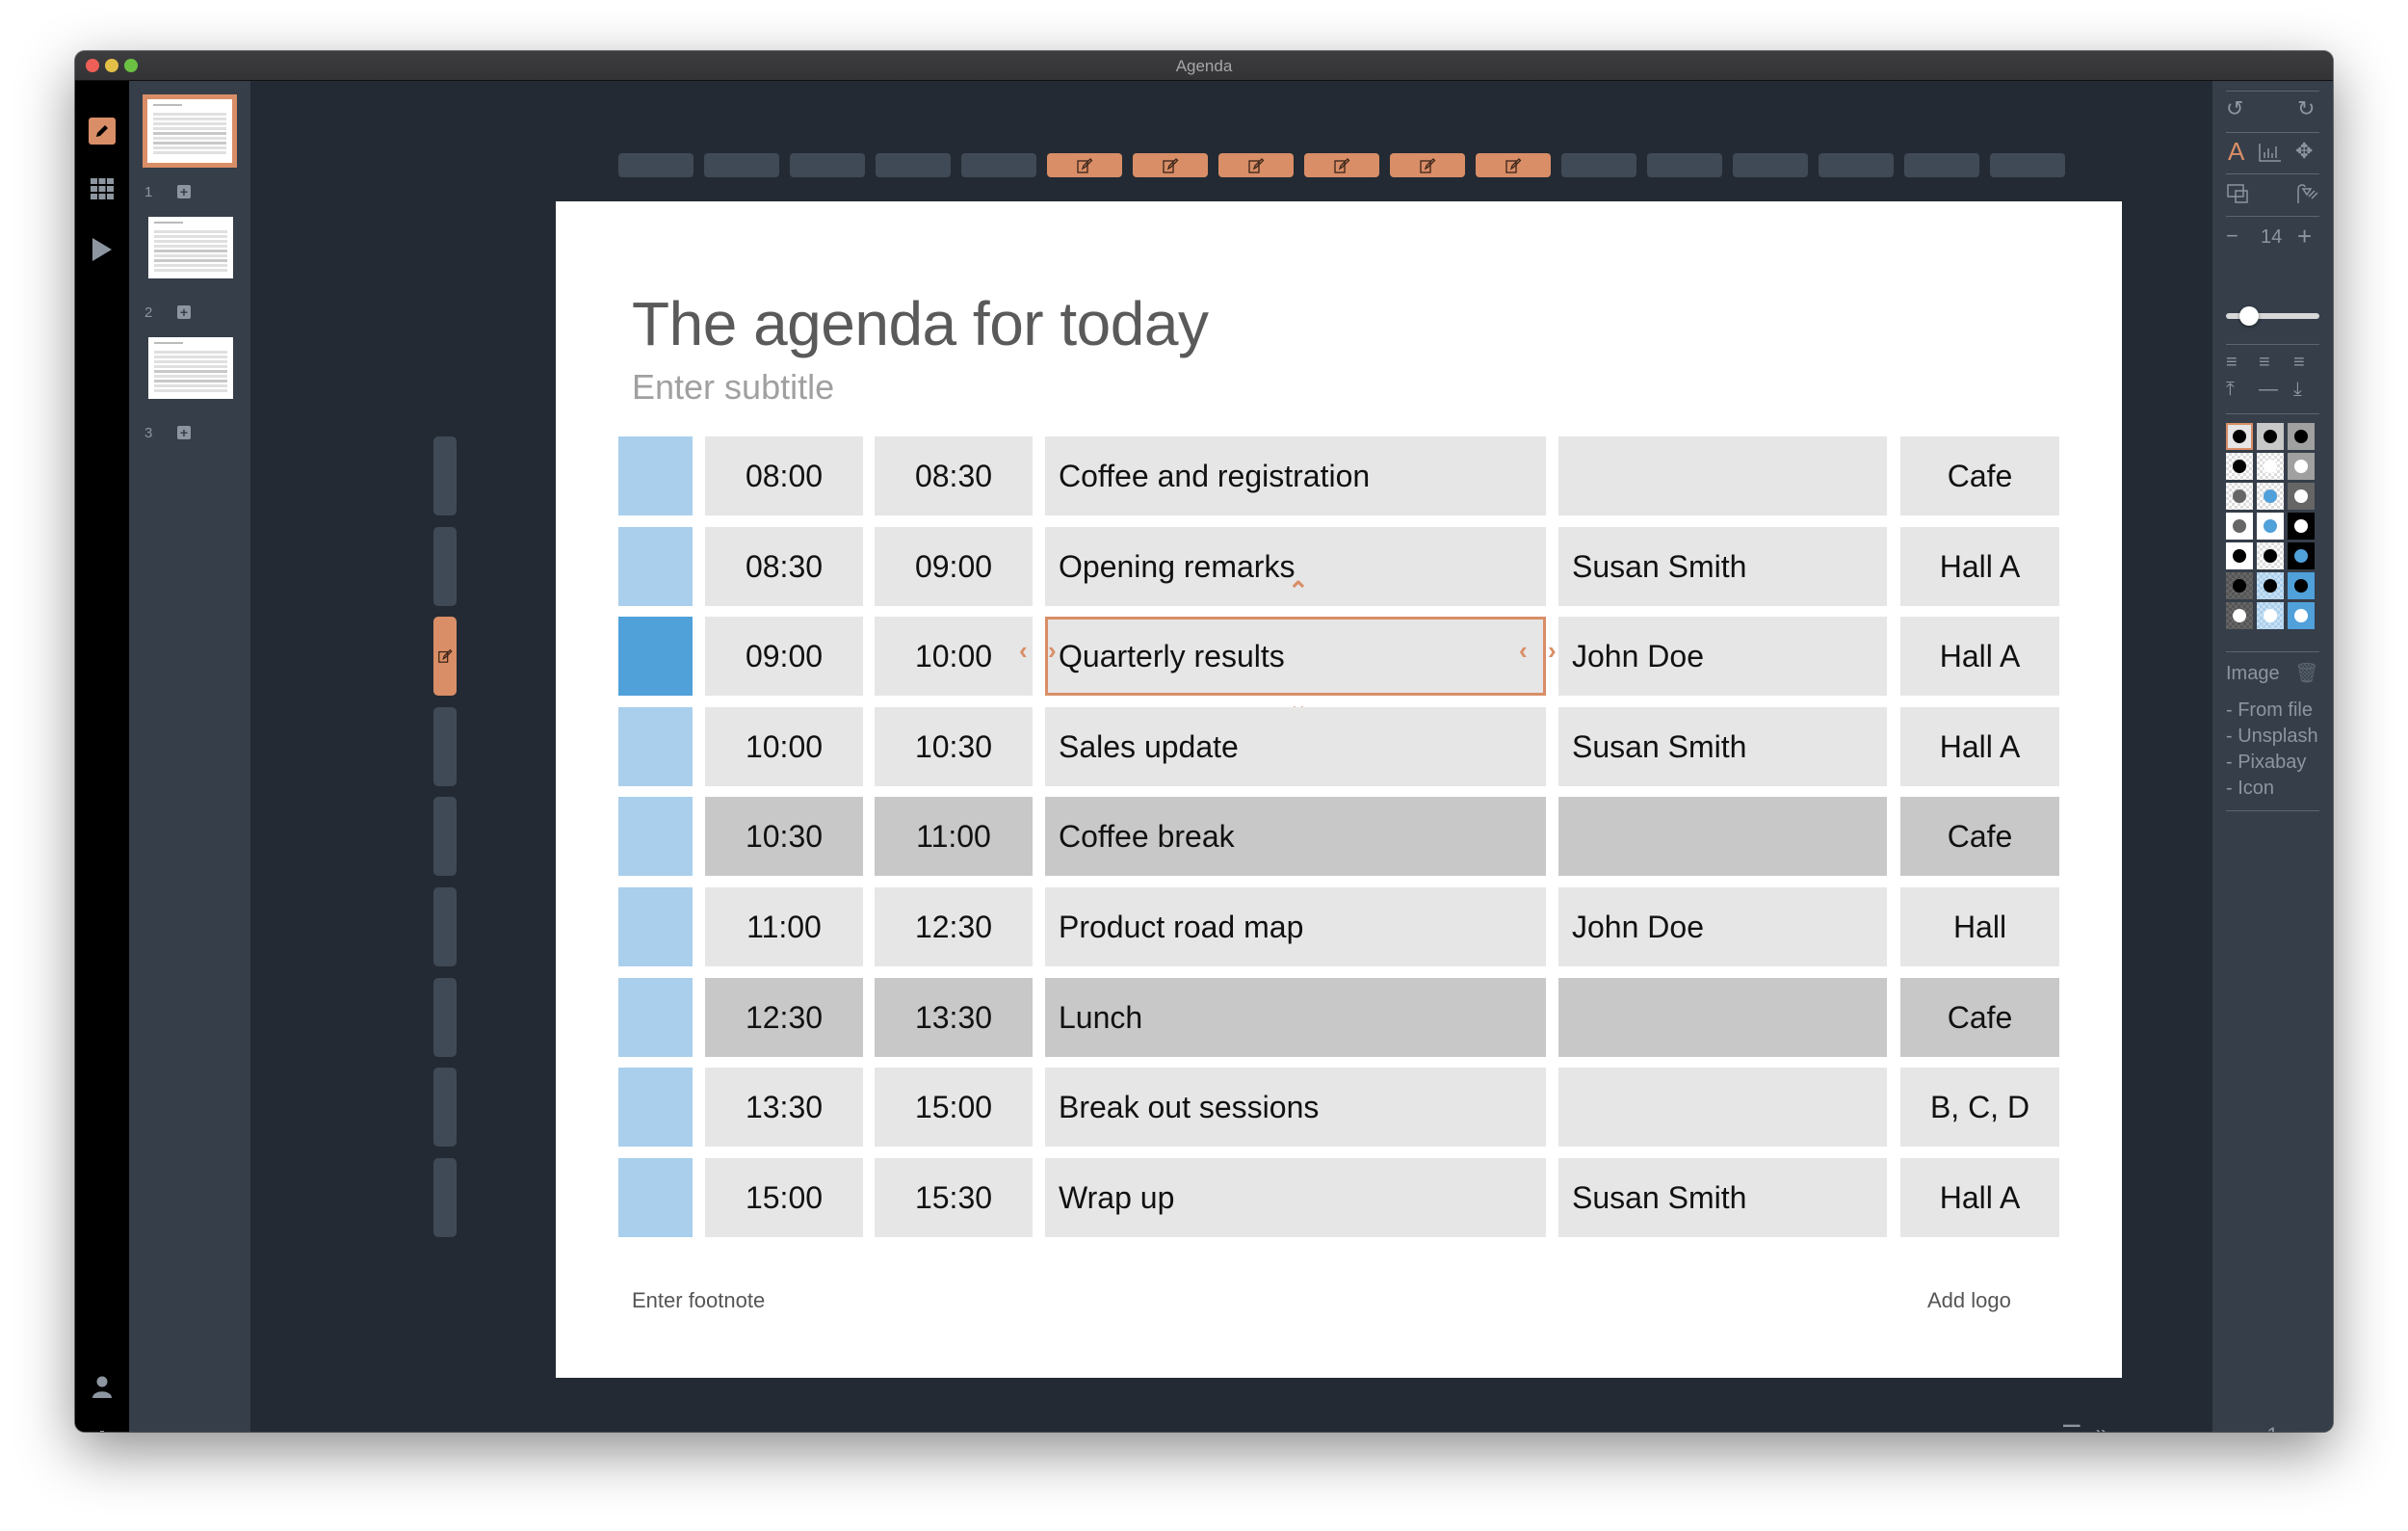  What do you see at coordinates (784, 566) in the screenshot?
I see `cell-start: 08:30` at bounding box center [784, 566].